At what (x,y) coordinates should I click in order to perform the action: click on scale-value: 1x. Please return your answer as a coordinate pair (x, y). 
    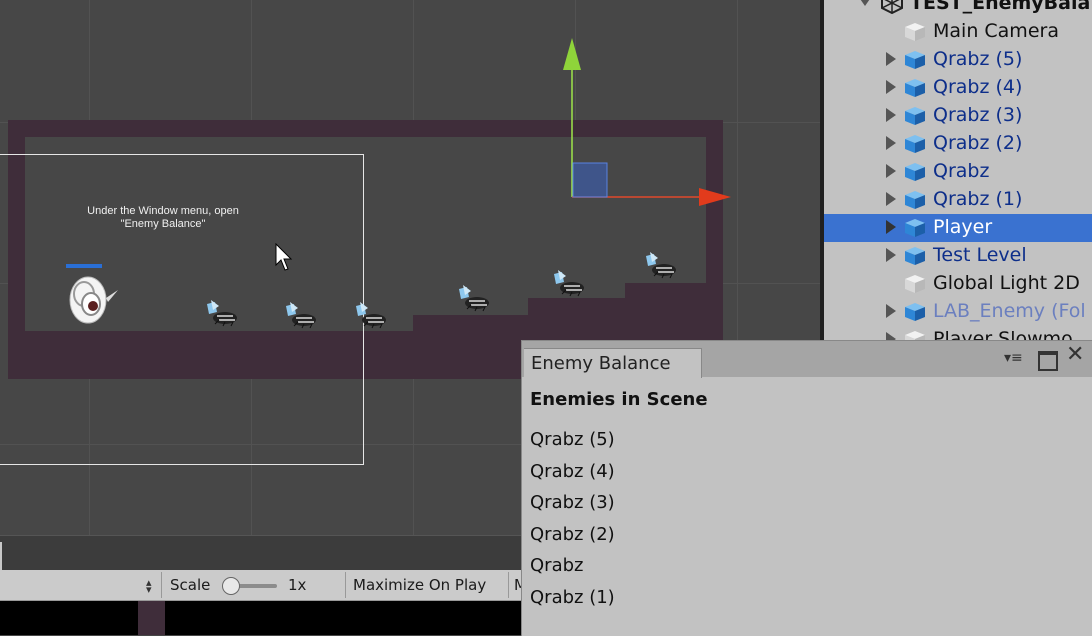
    Looking at the image, I should click on (297, 585).